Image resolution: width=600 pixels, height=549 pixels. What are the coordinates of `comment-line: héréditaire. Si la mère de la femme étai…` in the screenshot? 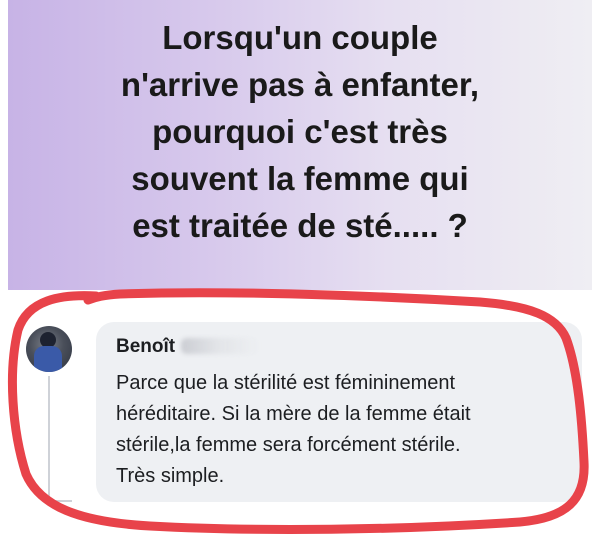 It's located at (293, 414).